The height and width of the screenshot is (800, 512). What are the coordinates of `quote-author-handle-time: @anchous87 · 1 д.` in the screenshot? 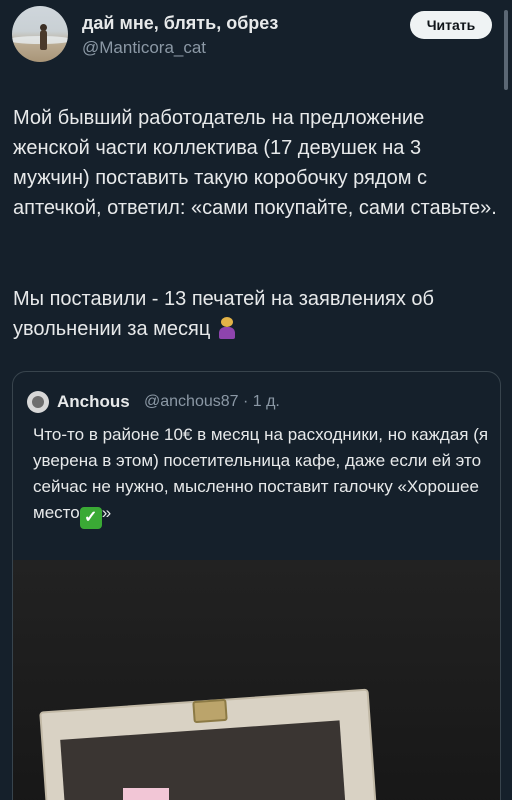 It's located at (212, 401).